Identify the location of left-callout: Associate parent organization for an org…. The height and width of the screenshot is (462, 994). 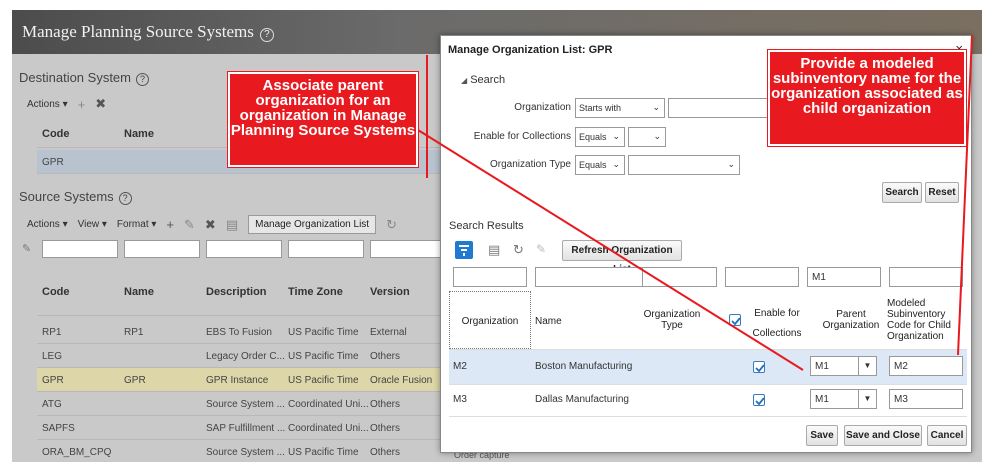
(323, 119).